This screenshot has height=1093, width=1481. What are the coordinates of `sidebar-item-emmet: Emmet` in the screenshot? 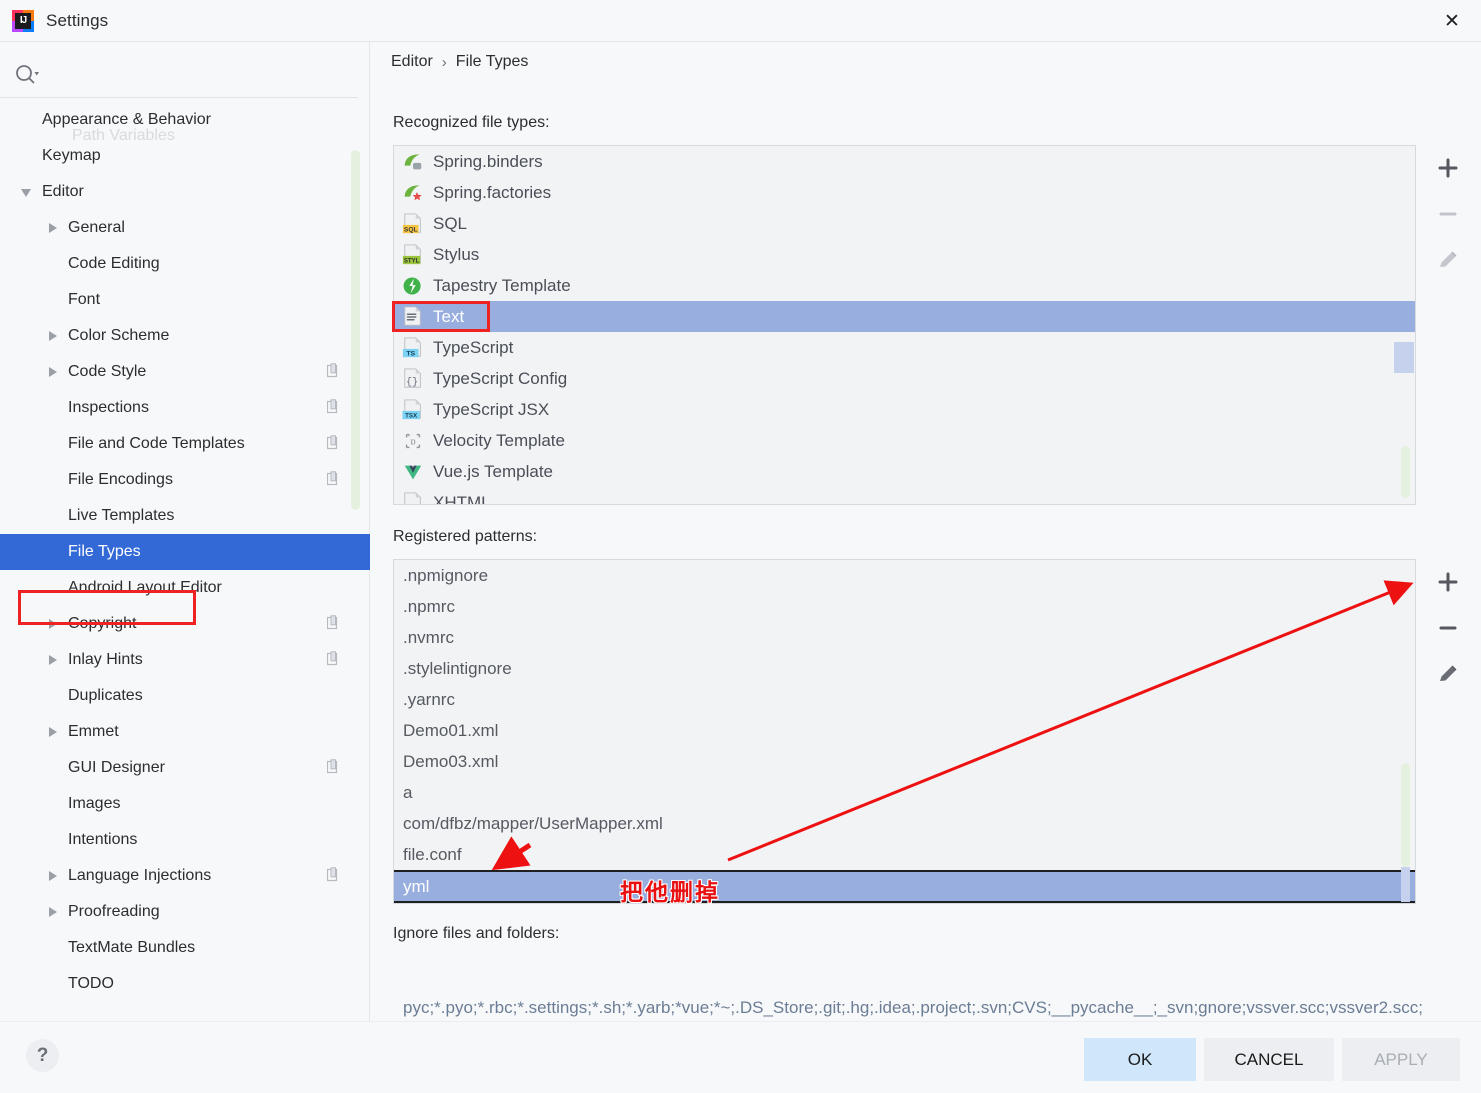 It's located at (185, 732).